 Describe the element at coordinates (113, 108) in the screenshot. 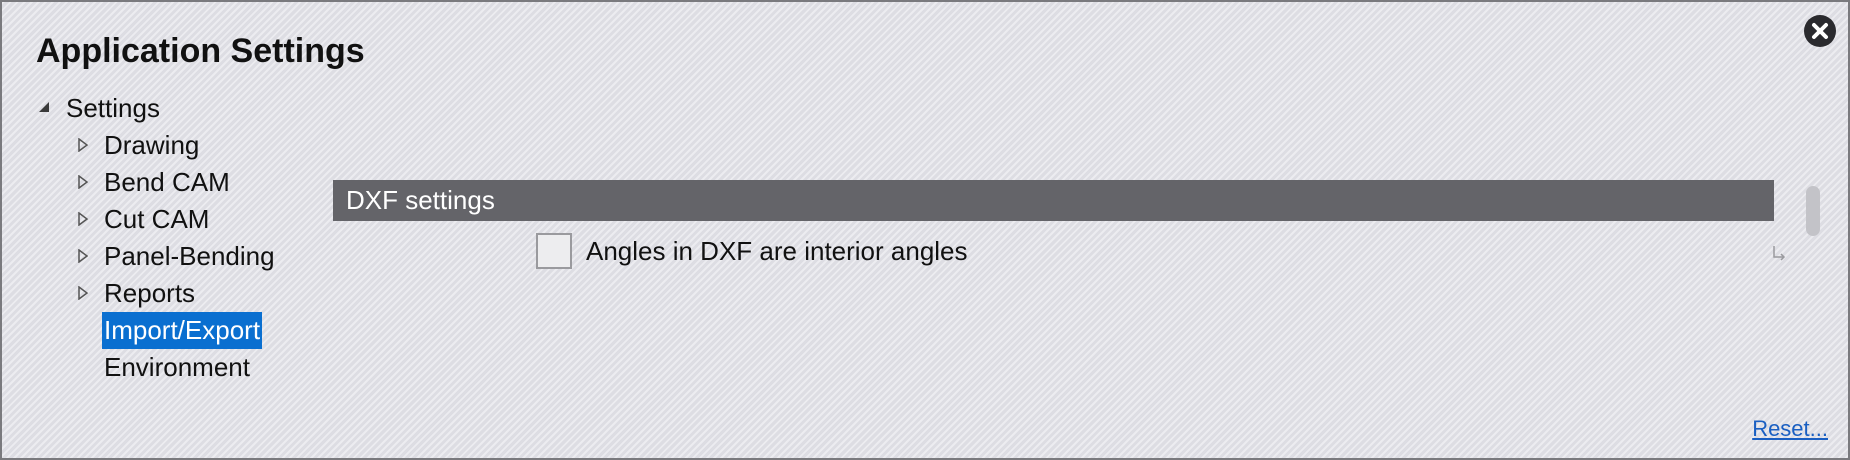

I see `tree-item-label: Settings` at that location.